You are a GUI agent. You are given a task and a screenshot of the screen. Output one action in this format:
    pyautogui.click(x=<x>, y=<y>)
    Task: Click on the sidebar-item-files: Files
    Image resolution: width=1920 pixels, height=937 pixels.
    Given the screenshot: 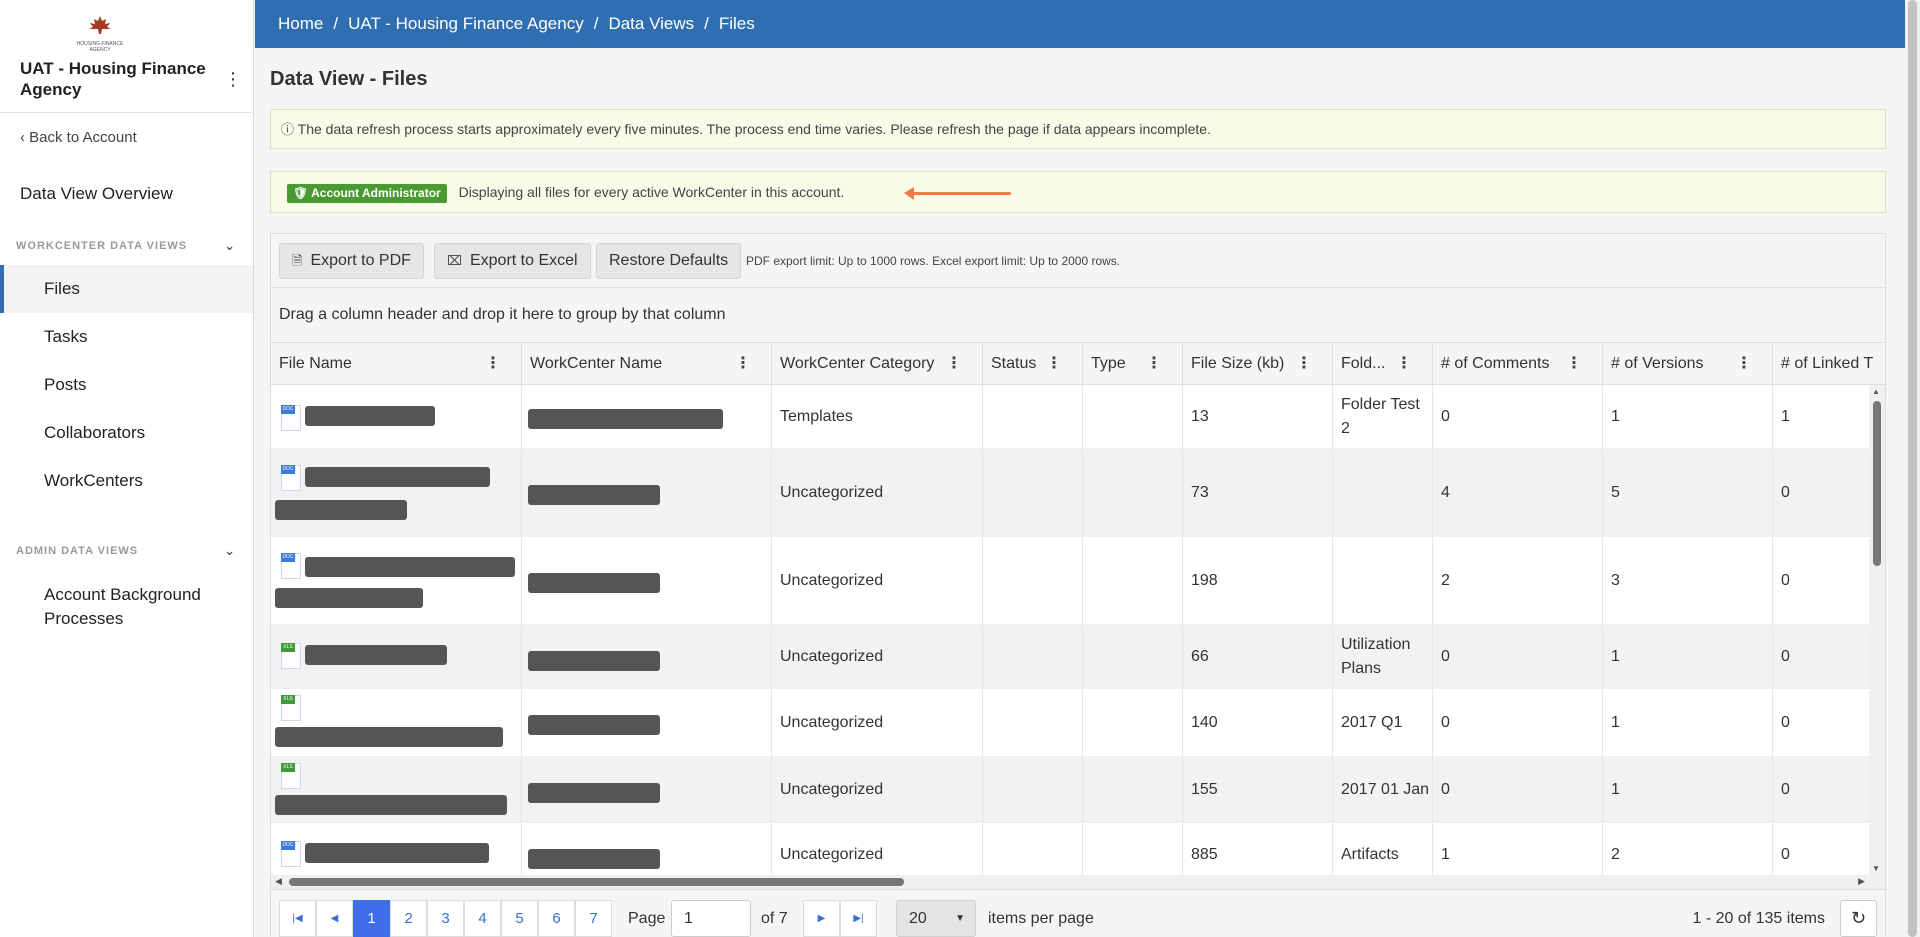 What is the action you would take?
    pyautogui.click(x=126, y=289)
    